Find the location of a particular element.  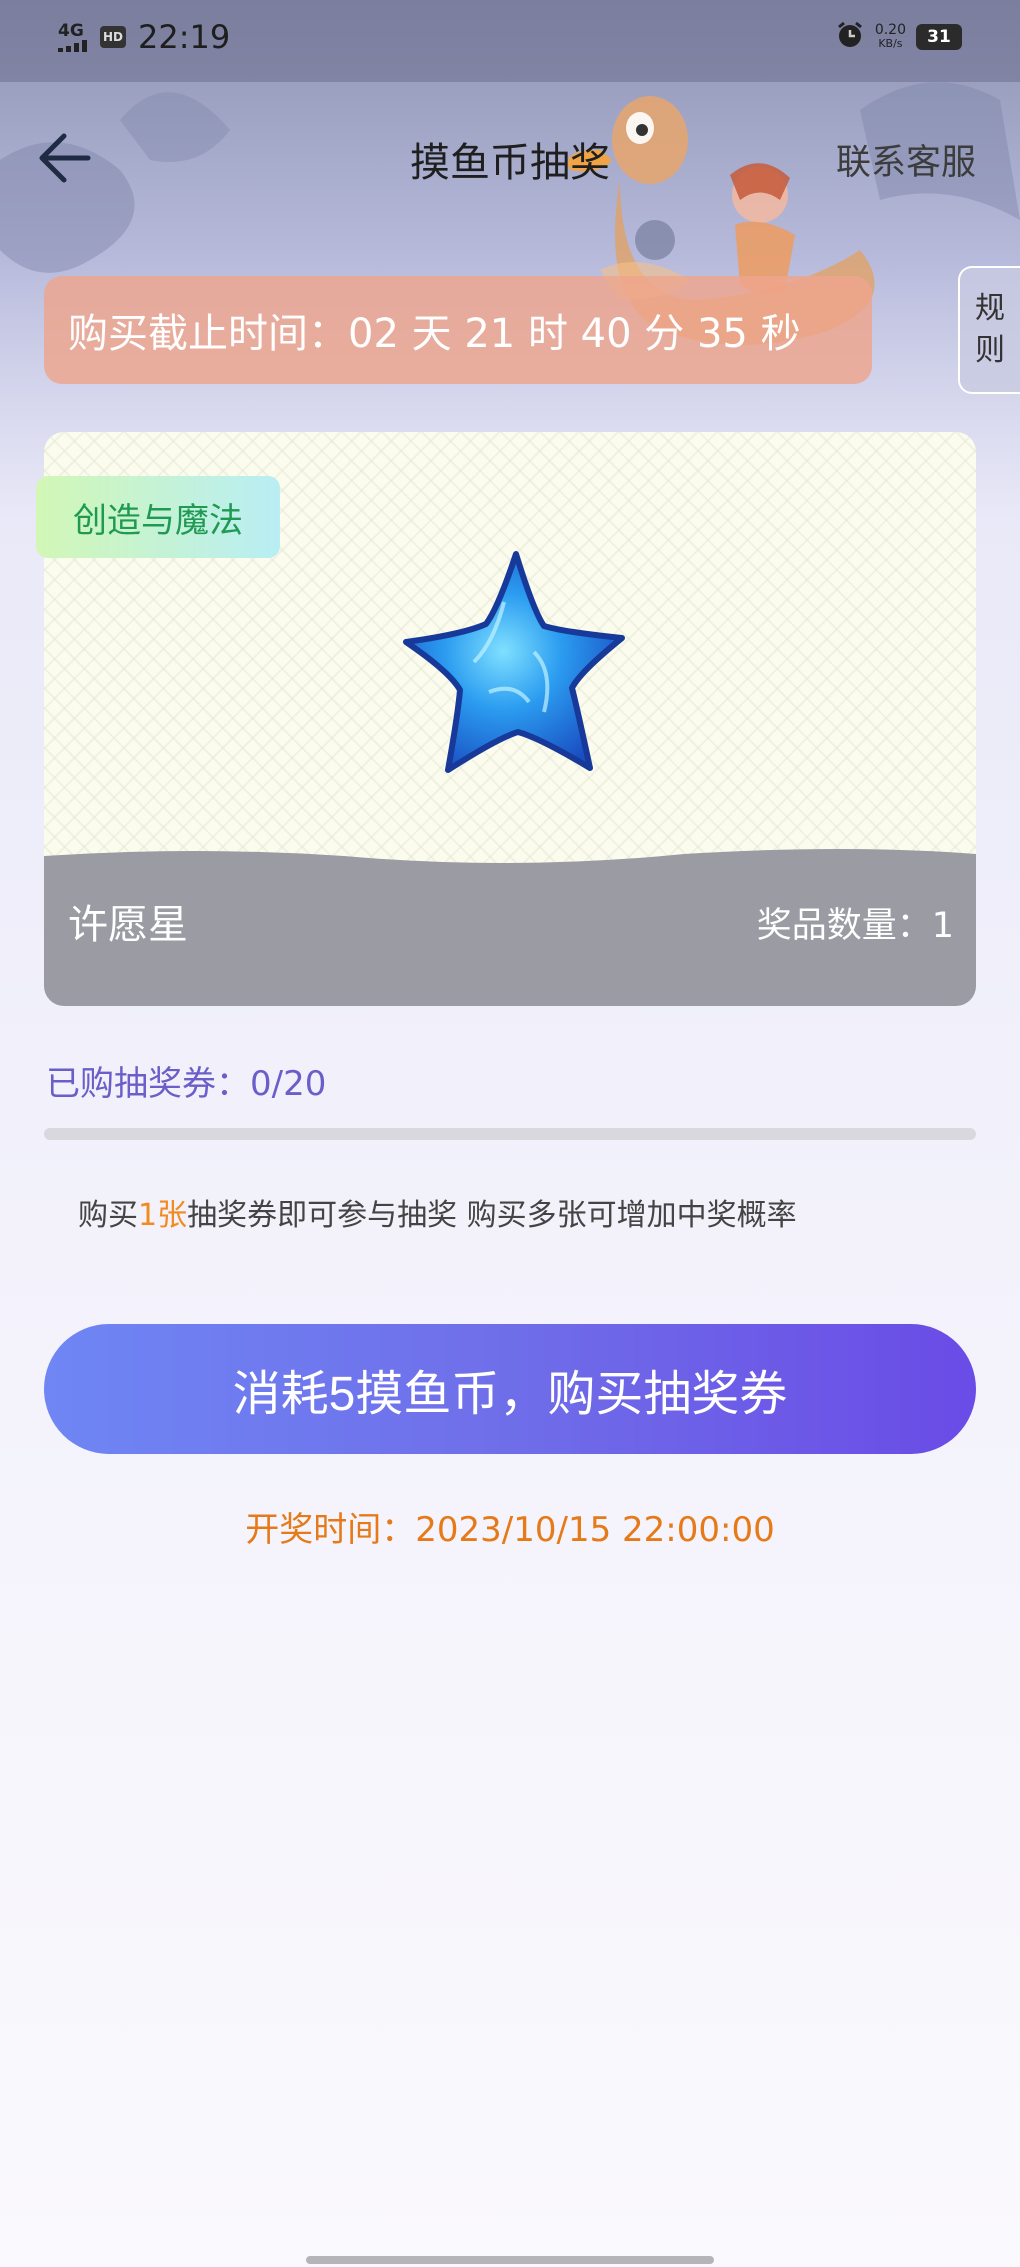

status-bar: 4G HD 22:19 0.20 KB/s 31 is located at coordinates (510, 41).